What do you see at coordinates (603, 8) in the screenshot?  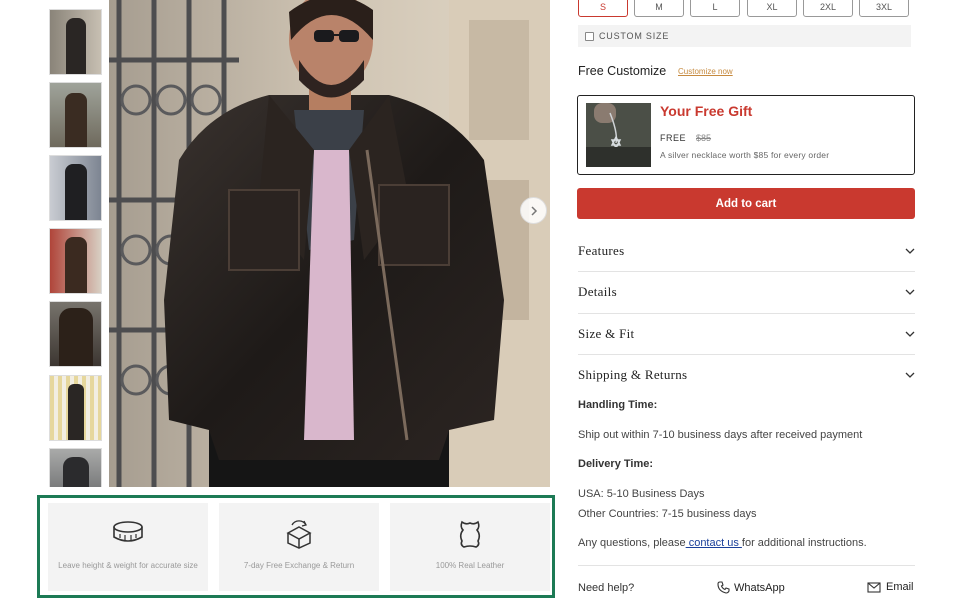 I see `size-option-s: S` at bounding box center [603, 8].